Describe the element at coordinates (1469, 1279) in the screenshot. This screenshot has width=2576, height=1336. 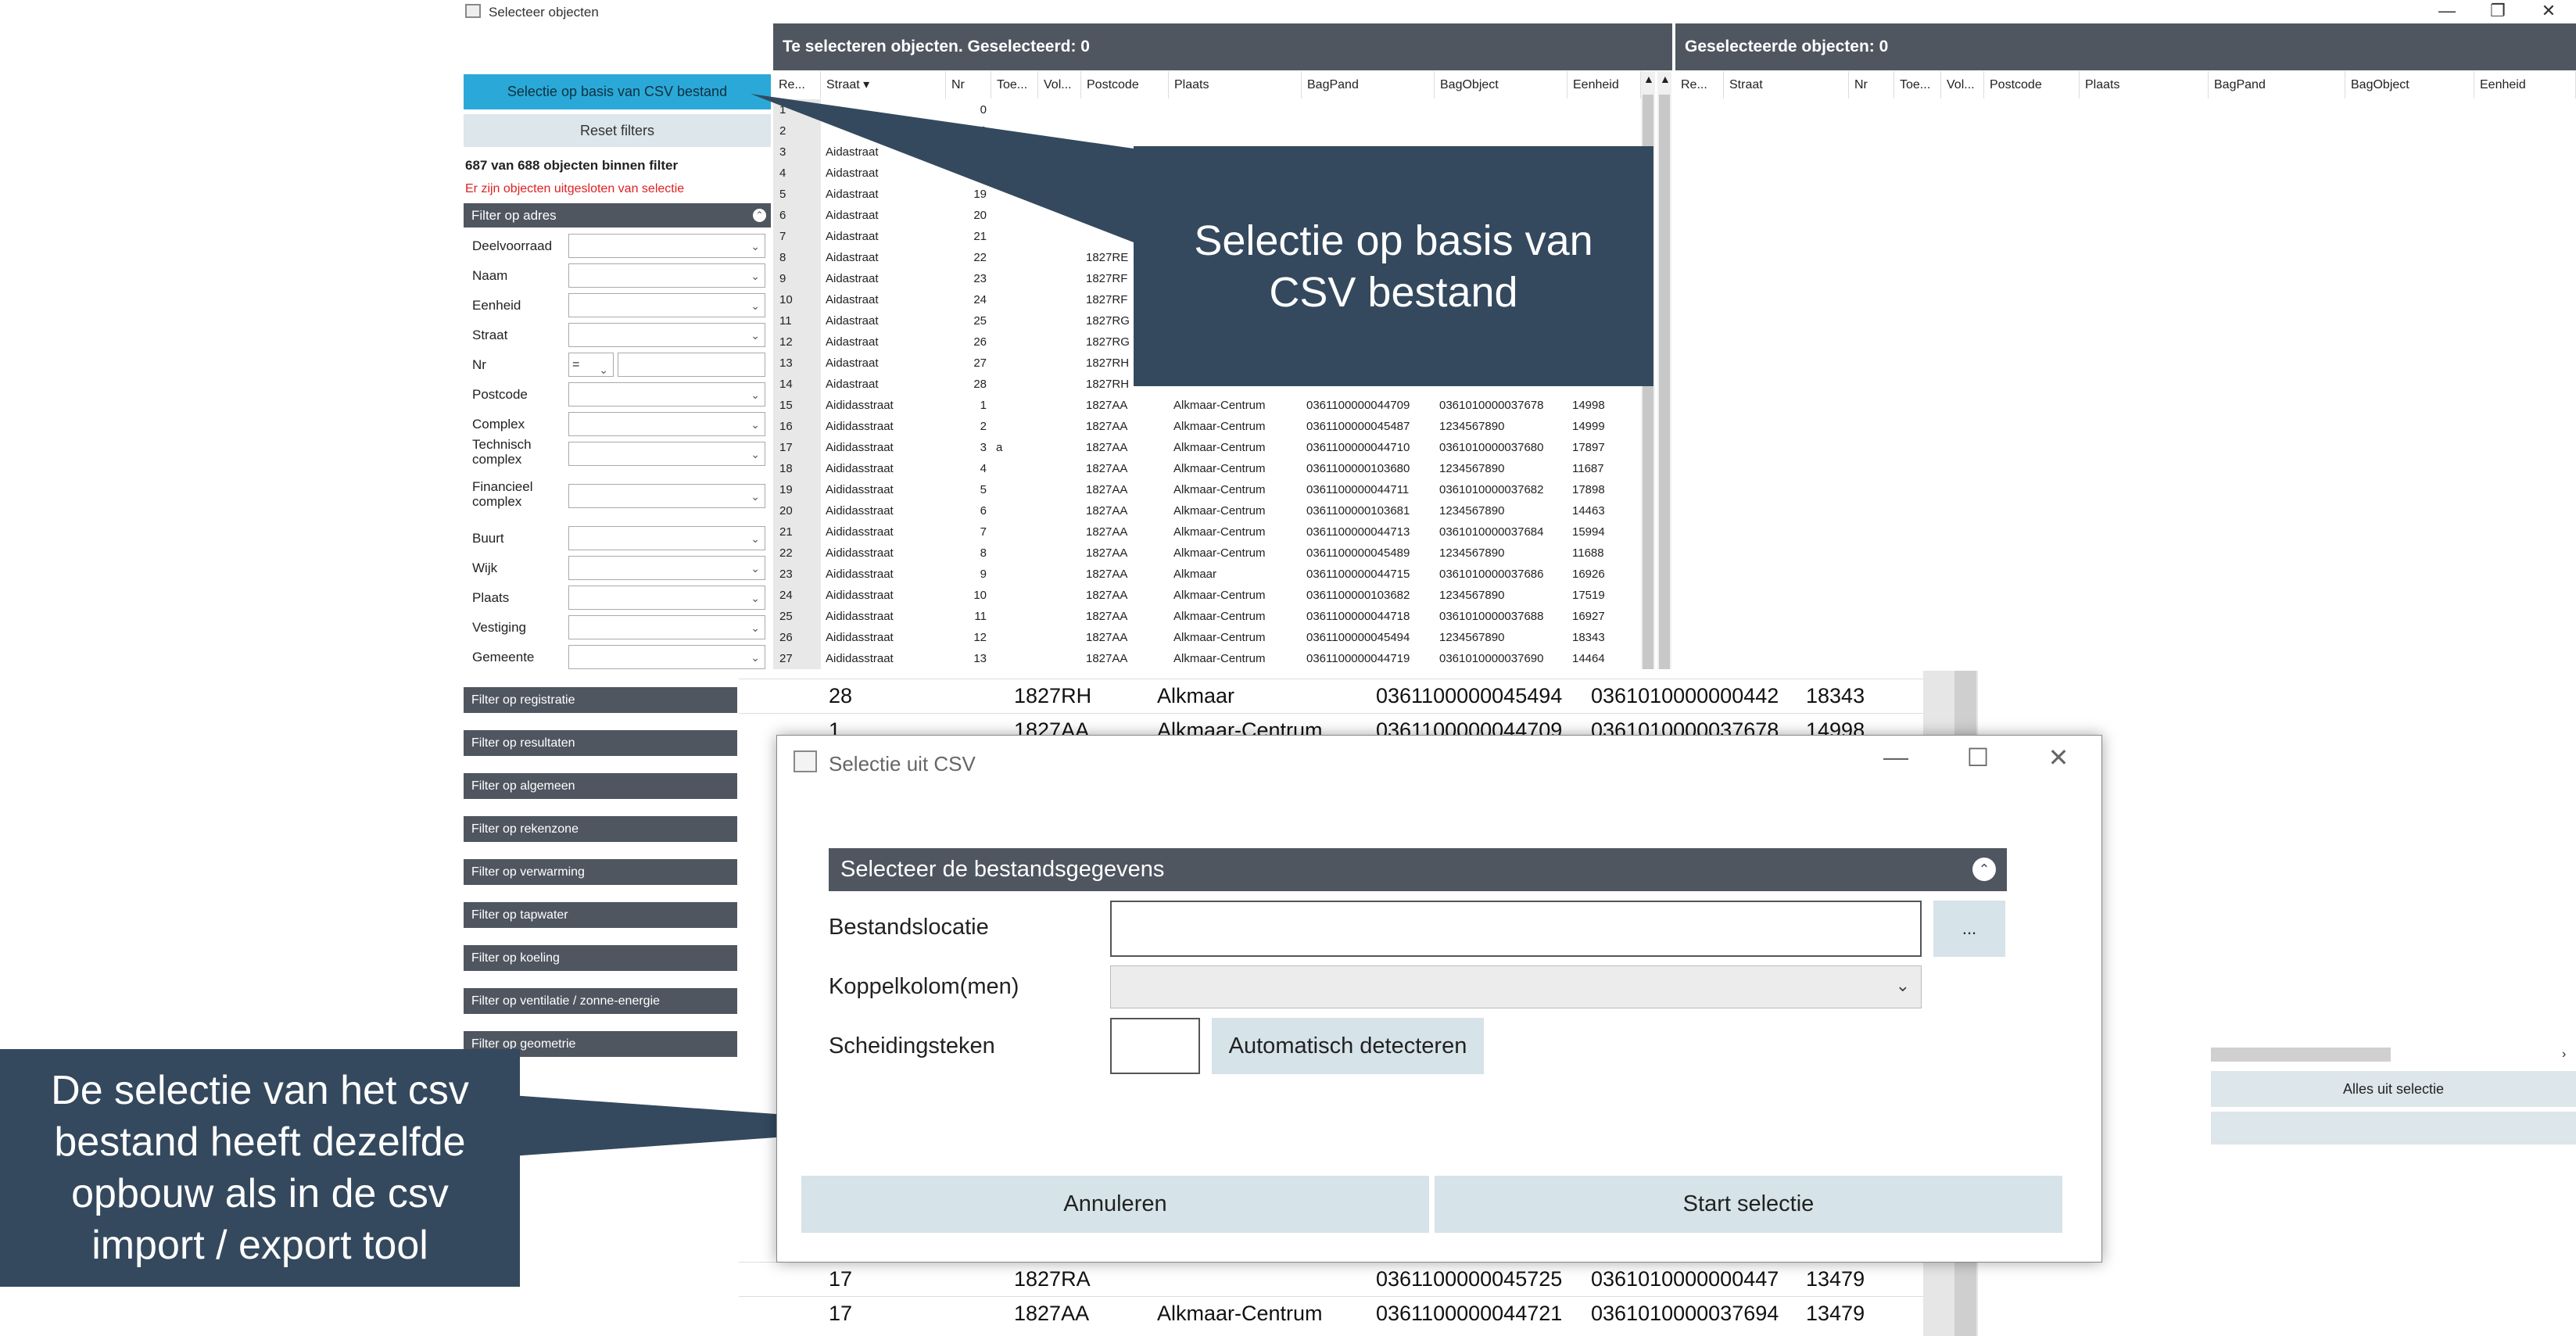
I see `zoomed-cell: 0361100000045725` at that location.